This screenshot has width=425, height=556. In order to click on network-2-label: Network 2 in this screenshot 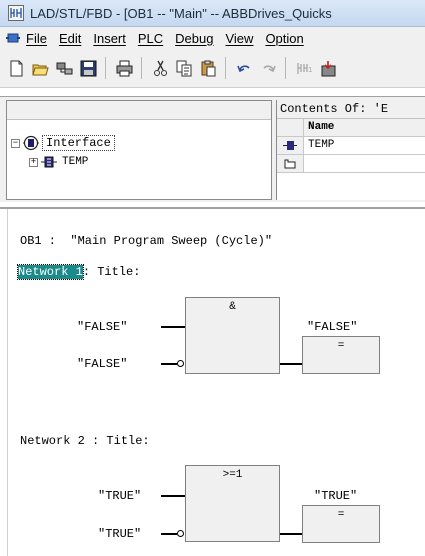, I will do `click(56, 441)`.